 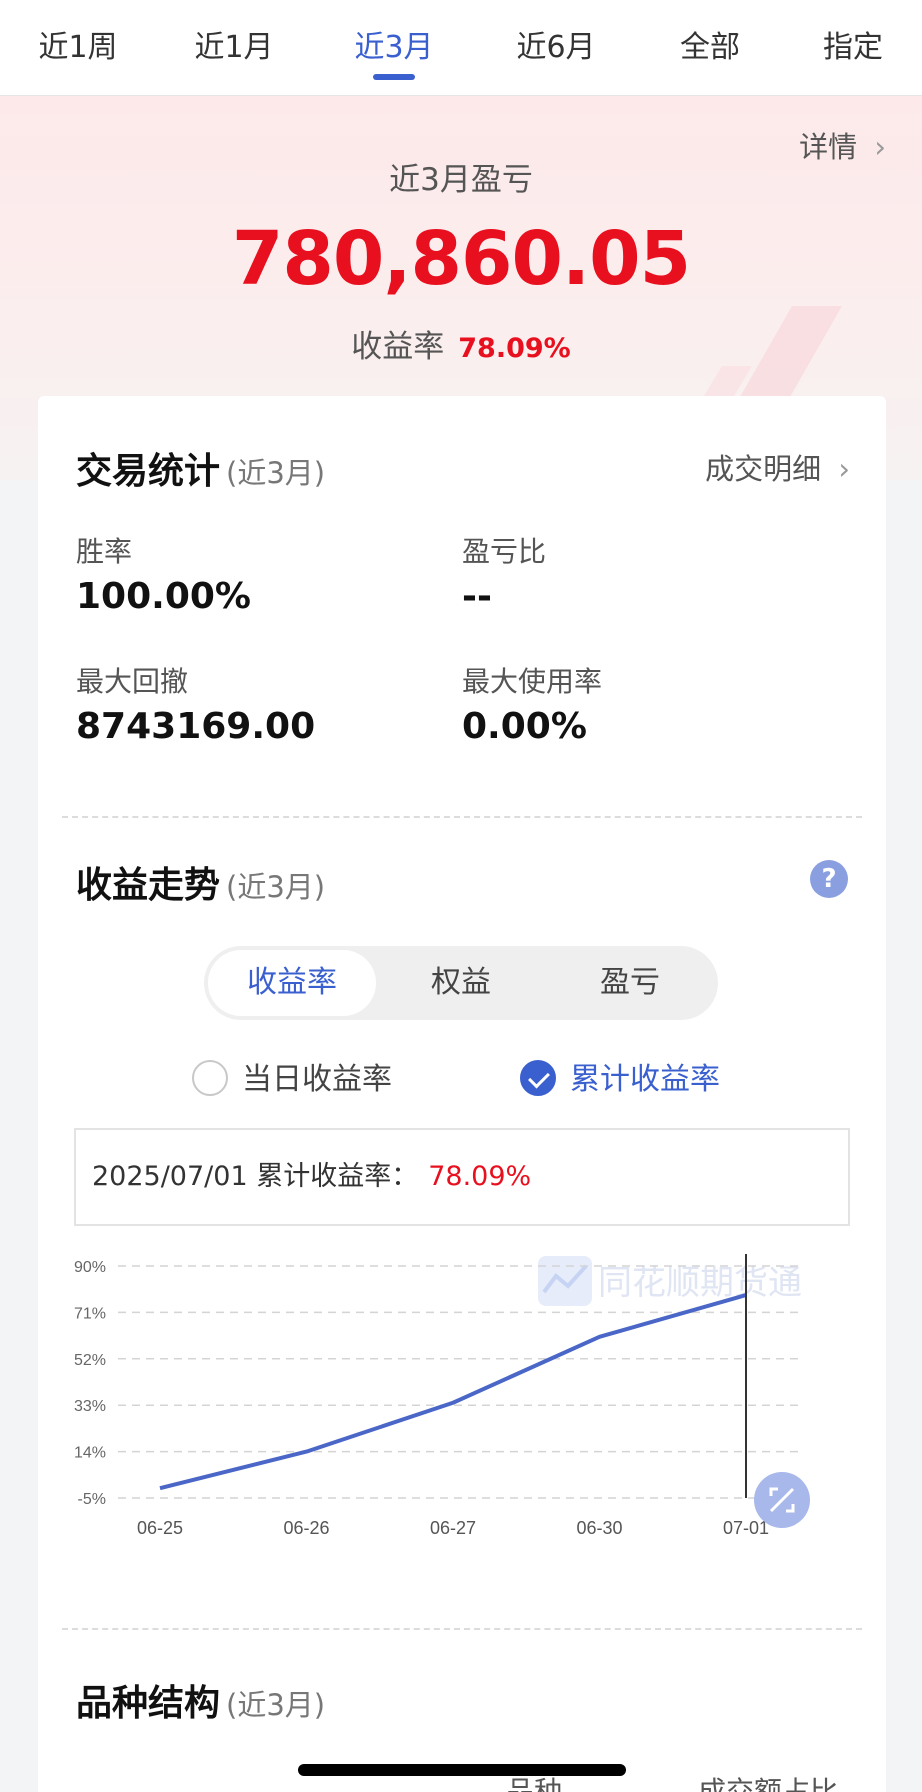 I want to click on segment-pnl: 盈亏, so click(x=630, y=983).